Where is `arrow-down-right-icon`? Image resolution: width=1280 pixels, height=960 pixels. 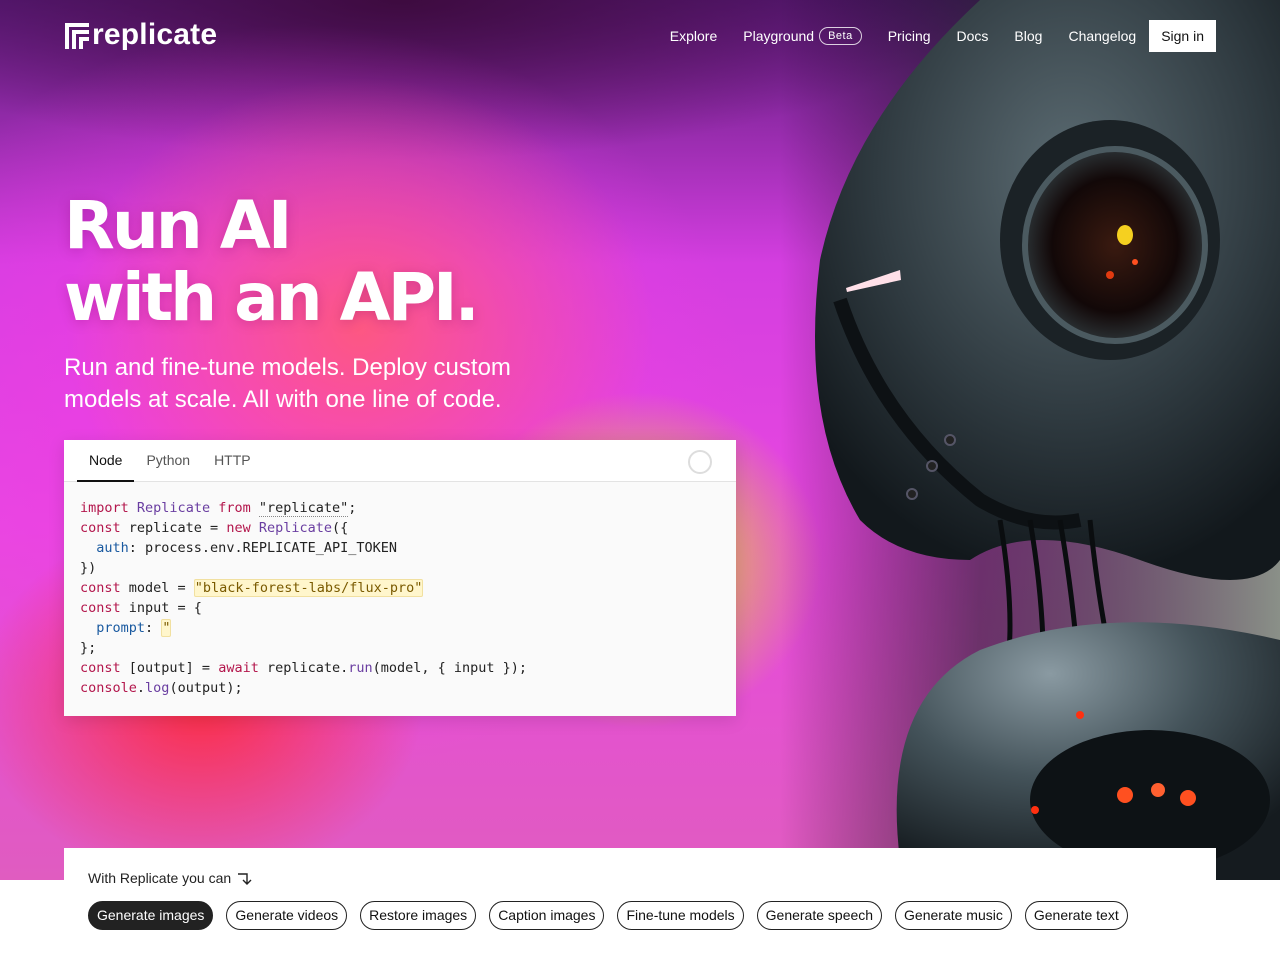 arrow-down-right-icon is located at coordinates (245, 879).